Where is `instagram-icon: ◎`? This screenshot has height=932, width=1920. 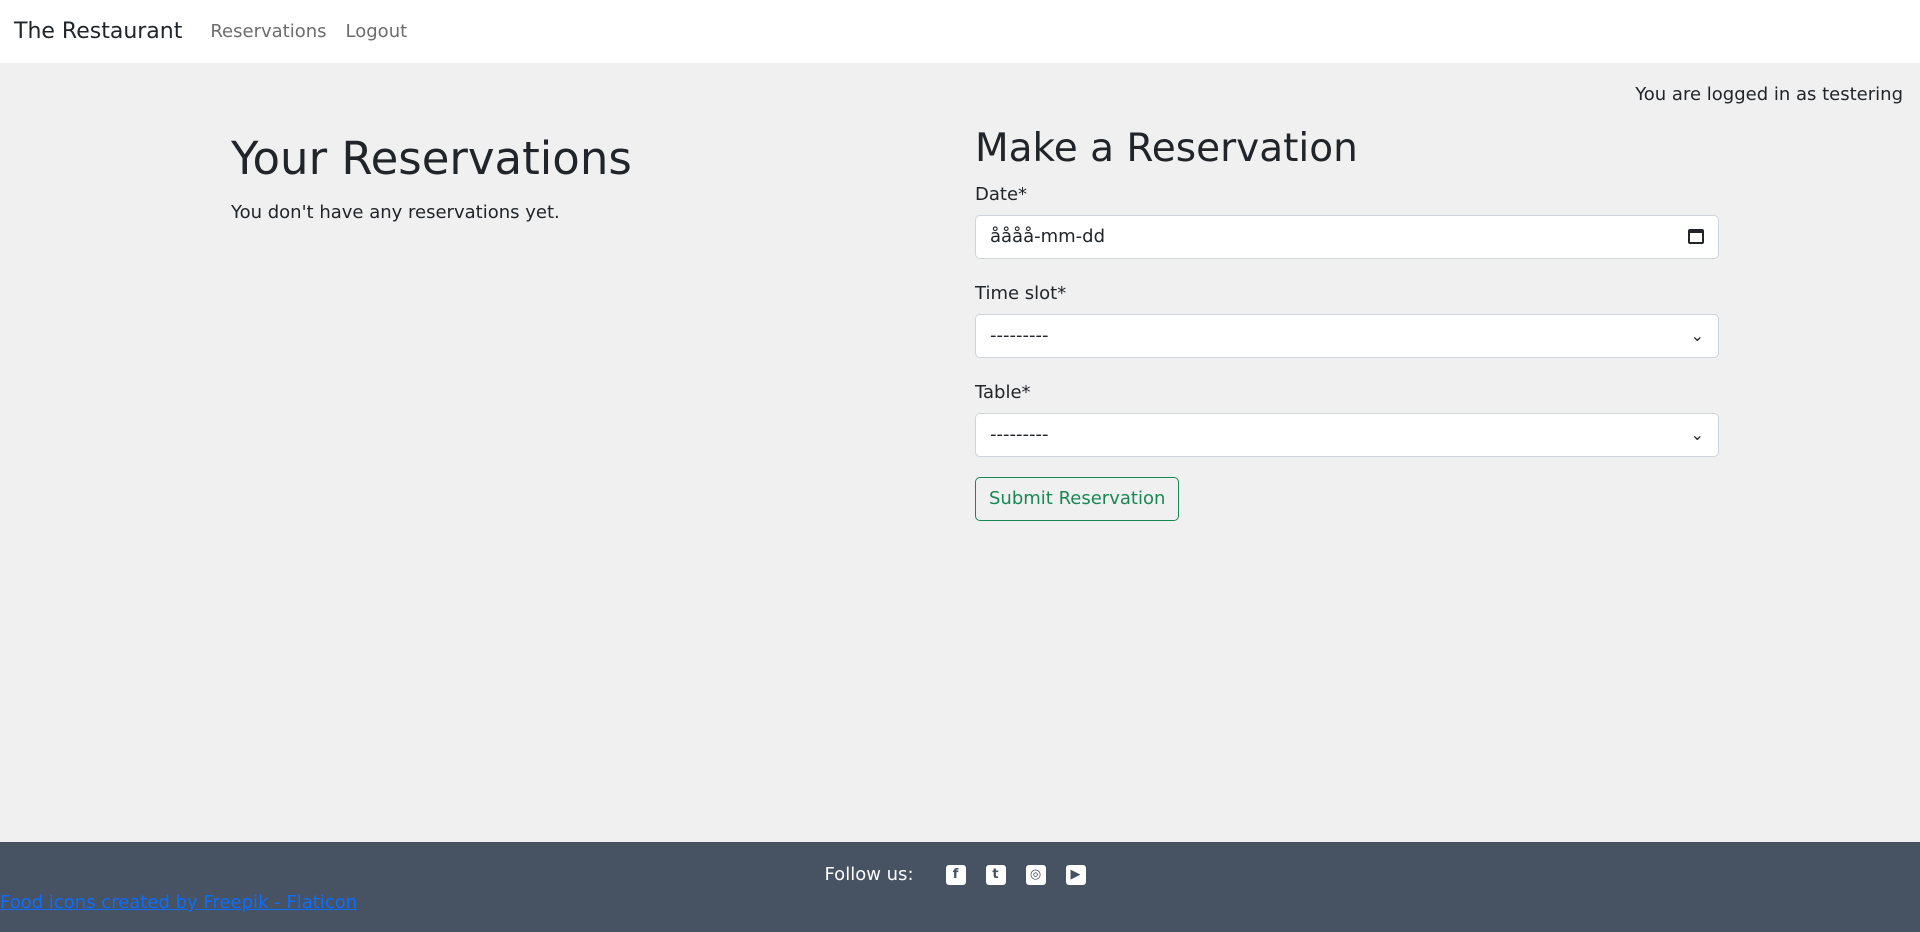
instagram-icon: ◎ is located at coordinates (1035, 874).